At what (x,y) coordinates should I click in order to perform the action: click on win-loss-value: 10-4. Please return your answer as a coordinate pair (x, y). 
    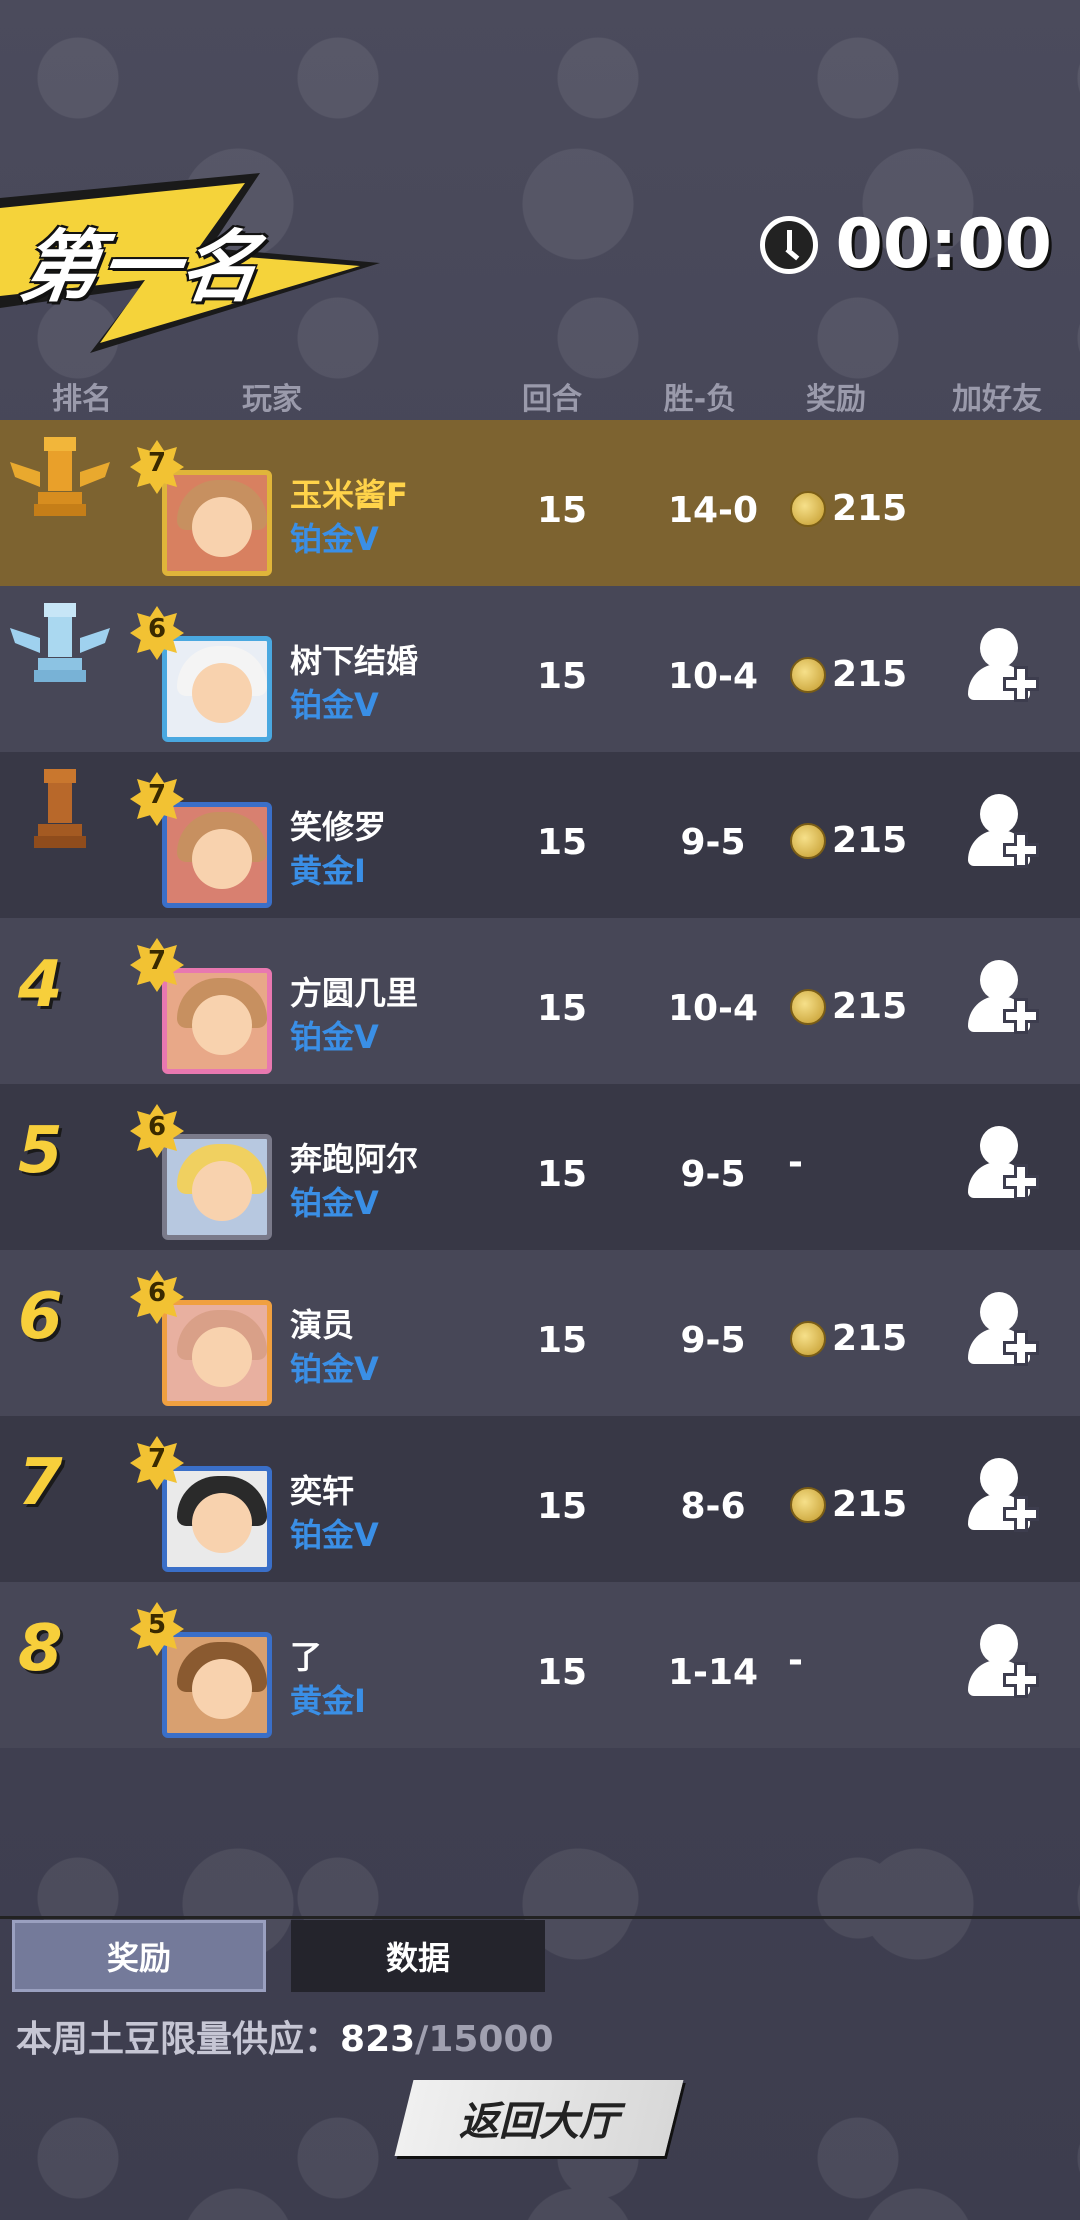
    Looking at the image, I should click on (713, 1008).